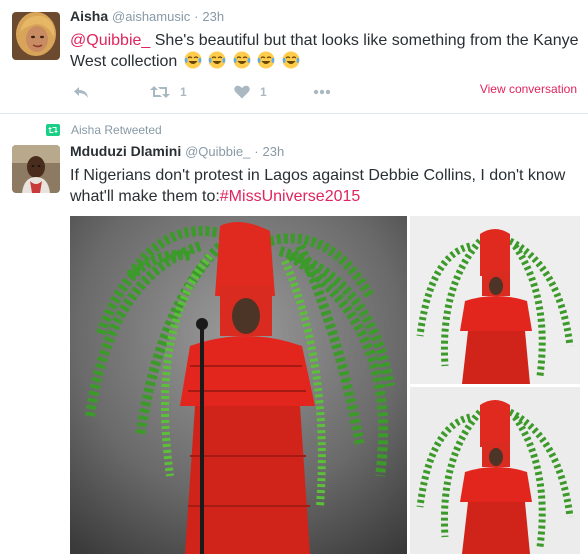  I want to click on reply-button, so click(81, 92).